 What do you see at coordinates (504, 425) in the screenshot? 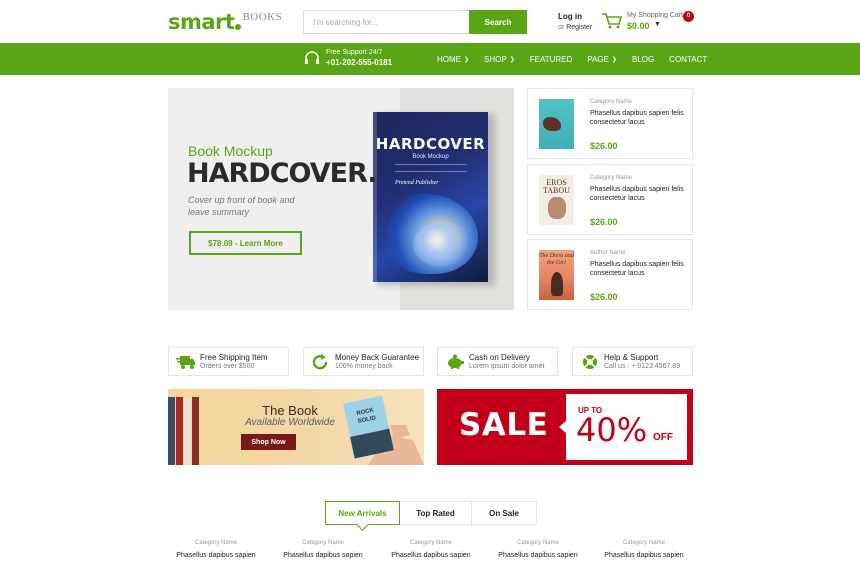
I see `sale-heading: SALE` at bounding box center [504, 425].